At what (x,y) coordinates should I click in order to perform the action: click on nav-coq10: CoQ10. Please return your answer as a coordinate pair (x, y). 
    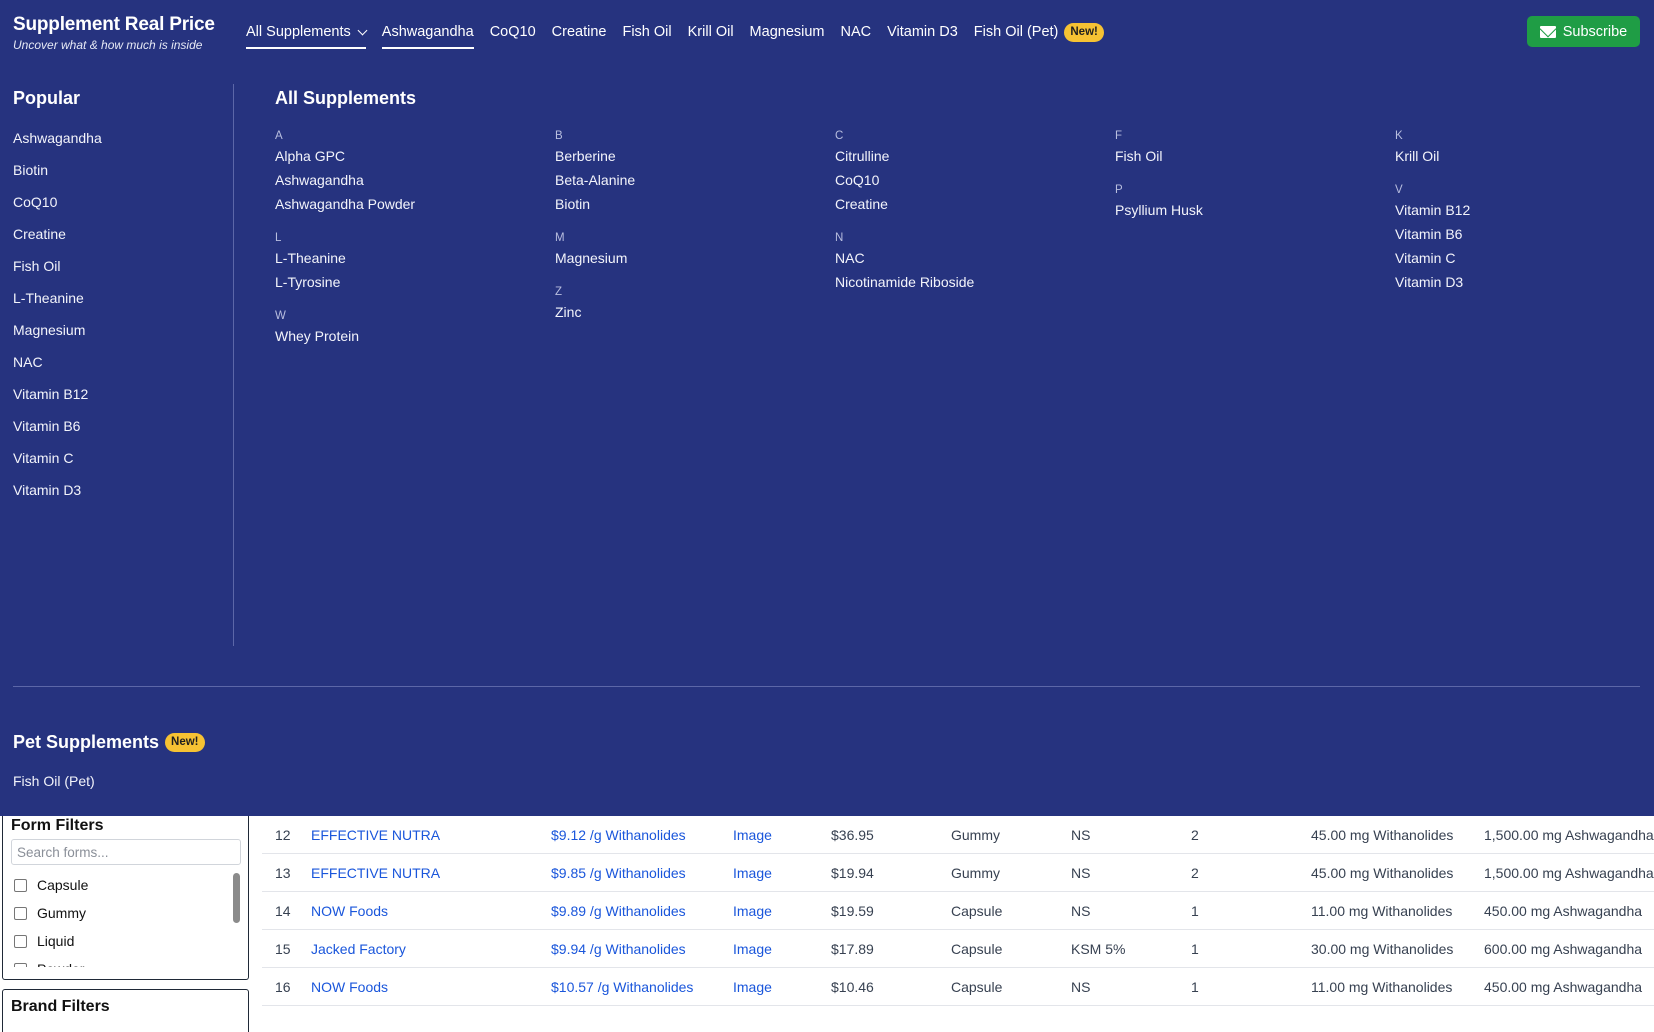
    Looking at the image, I should click on (513, 32).